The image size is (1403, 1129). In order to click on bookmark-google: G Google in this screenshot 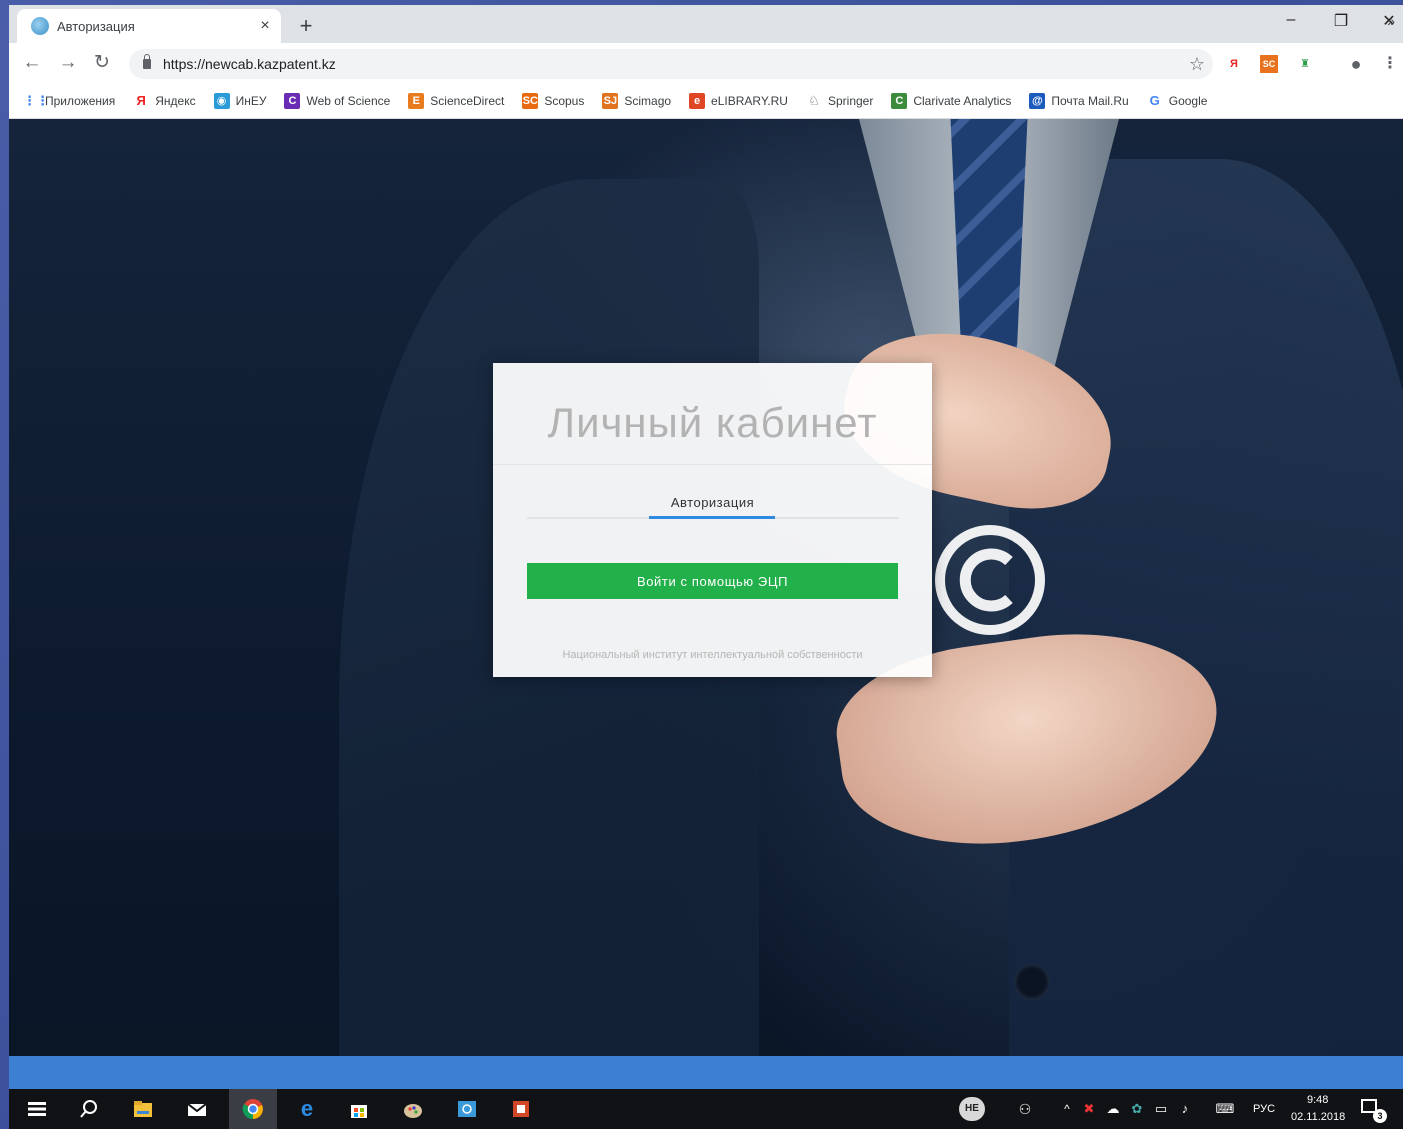, I will do `click(1177, 101)`.